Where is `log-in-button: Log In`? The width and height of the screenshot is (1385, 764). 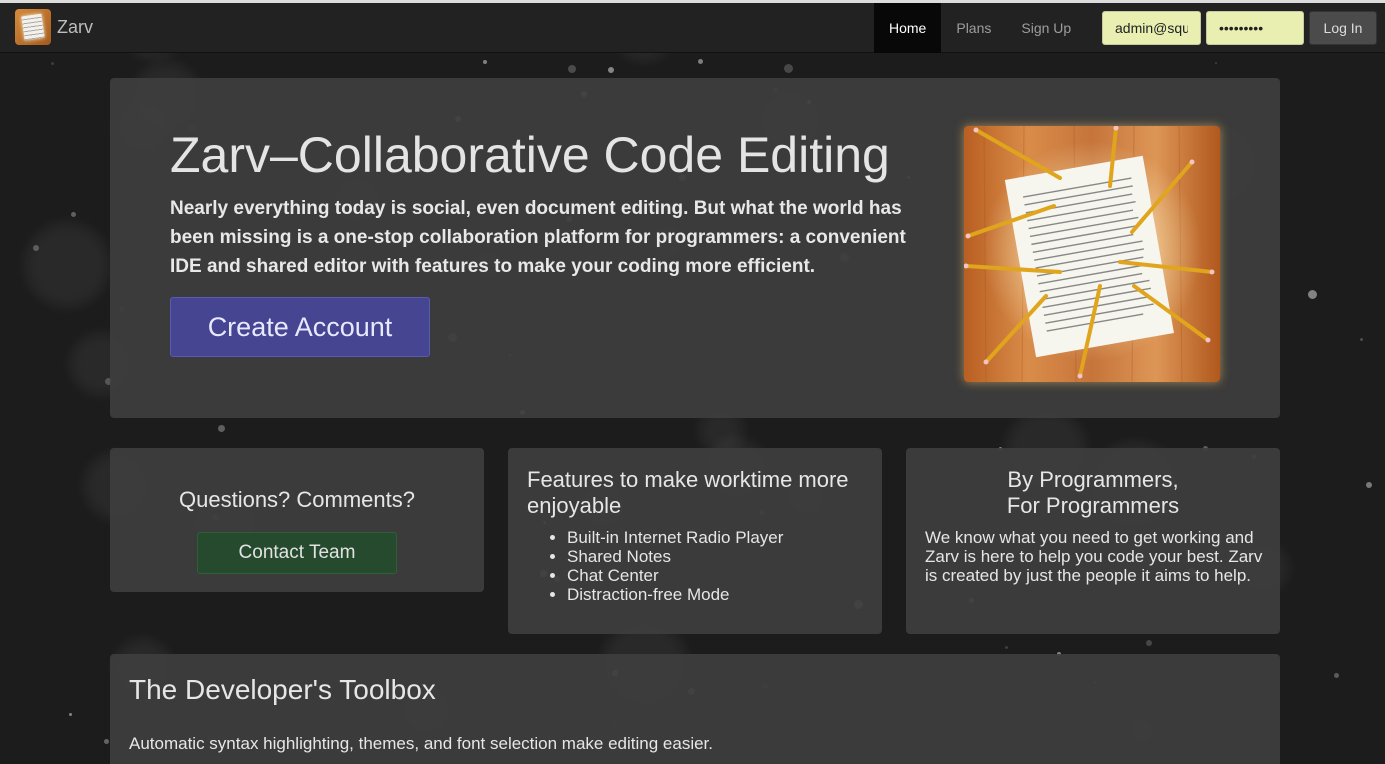 log-in-button: Log In is located at coordinates (1343, 28).